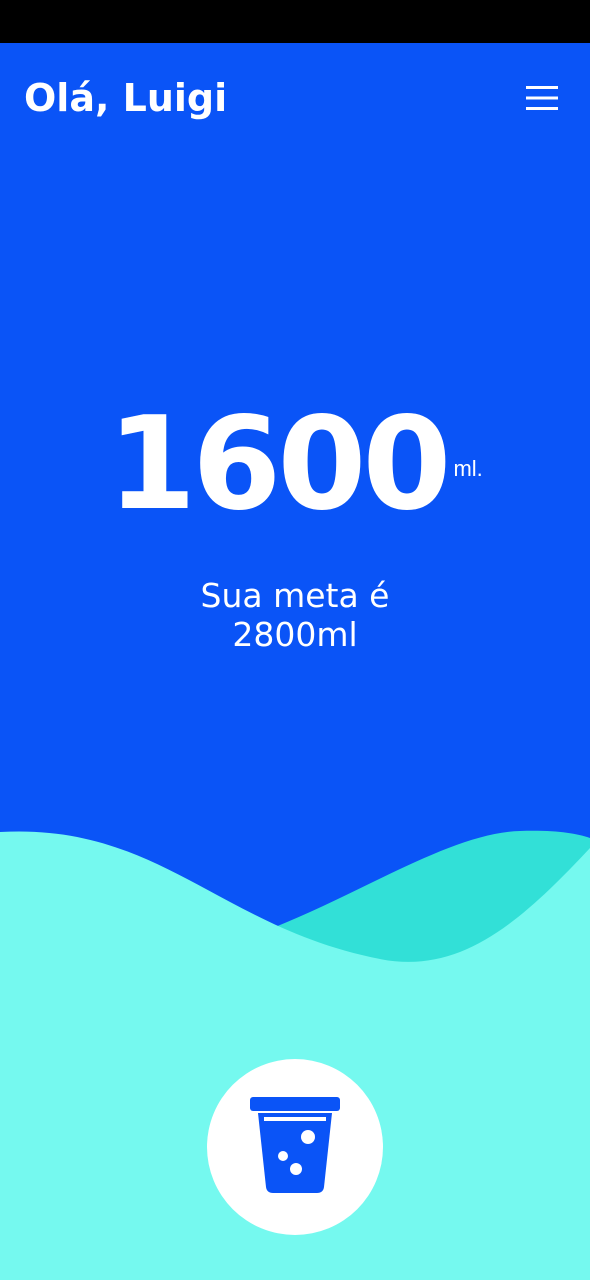 Image resolution: width=590 pixels, height=1280 pixels. I want to click on add-water-button, so click(295, 1147).